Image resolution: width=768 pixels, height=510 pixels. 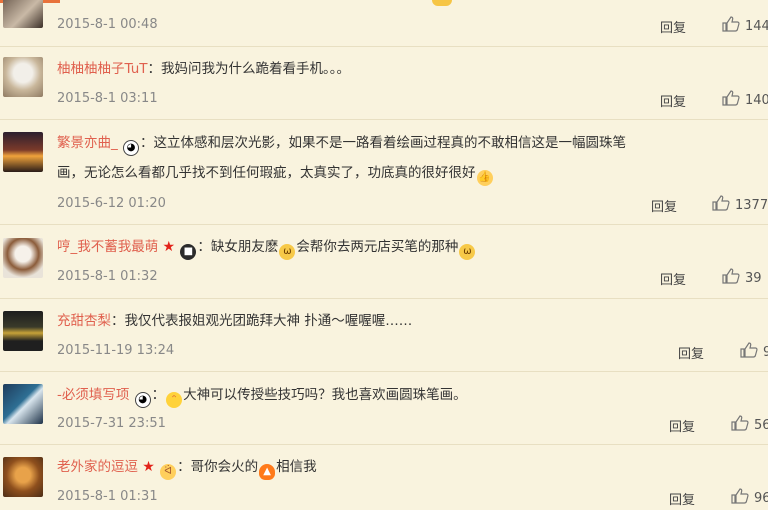 I want to click on username-link: 哼_我不蓄我最萌, so click(x=107, y=247).